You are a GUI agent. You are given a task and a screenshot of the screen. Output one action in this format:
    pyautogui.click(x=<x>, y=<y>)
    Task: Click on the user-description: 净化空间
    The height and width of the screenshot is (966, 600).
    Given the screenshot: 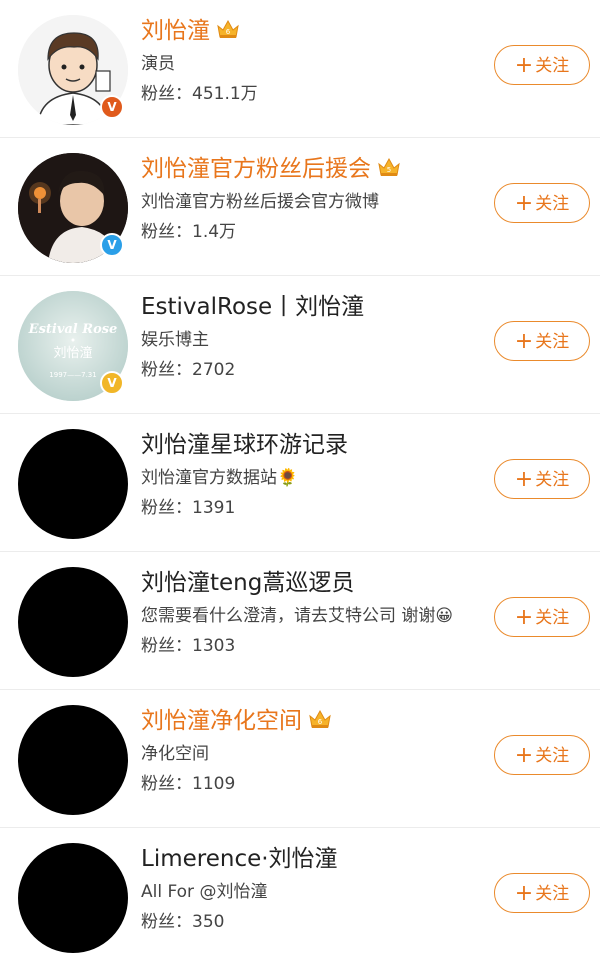 What is the action you would take?
    pyautogui.click(x=175, y=754)
    